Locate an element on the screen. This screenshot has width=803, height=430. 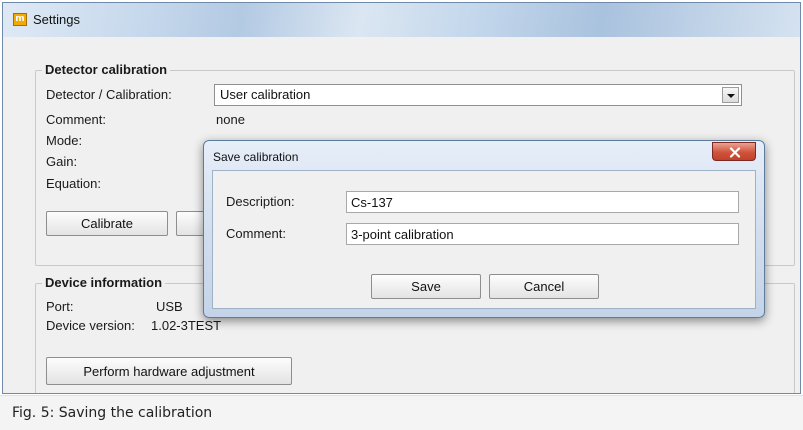
detector-calibration-label: Detector / Calibration: is located at coordinates (109, 94).